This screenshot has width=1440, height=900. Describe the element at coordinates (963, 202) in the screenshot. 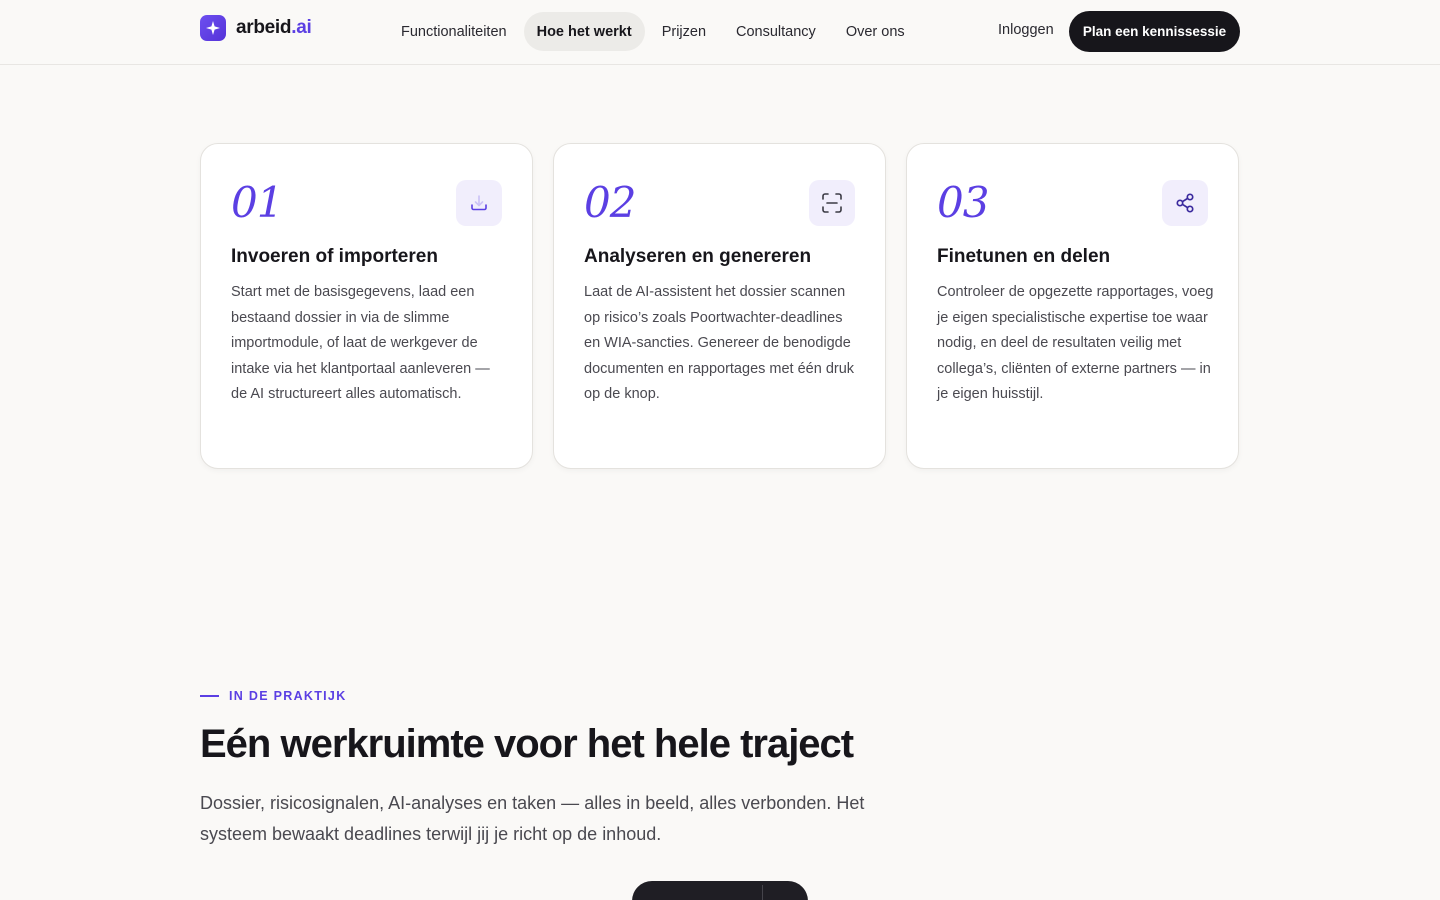

I see `step-number: 03` at that location.